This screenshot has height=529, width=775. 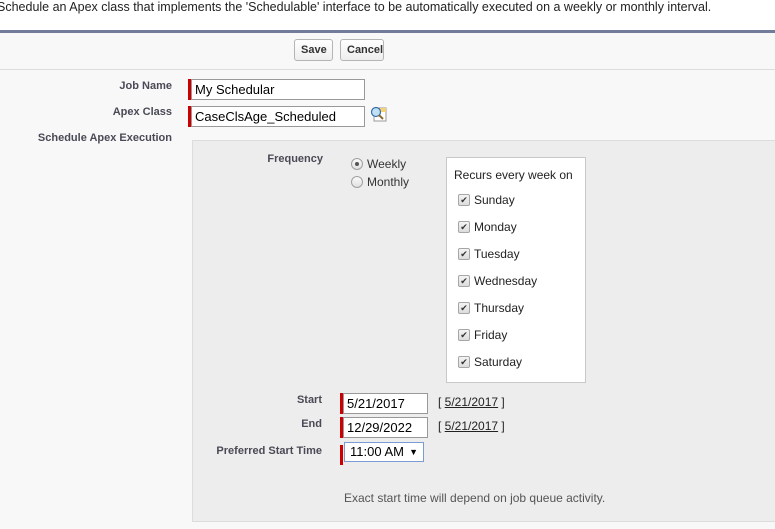 I want to click on friday-checkbox: ✔, so click(x=464, y=335).